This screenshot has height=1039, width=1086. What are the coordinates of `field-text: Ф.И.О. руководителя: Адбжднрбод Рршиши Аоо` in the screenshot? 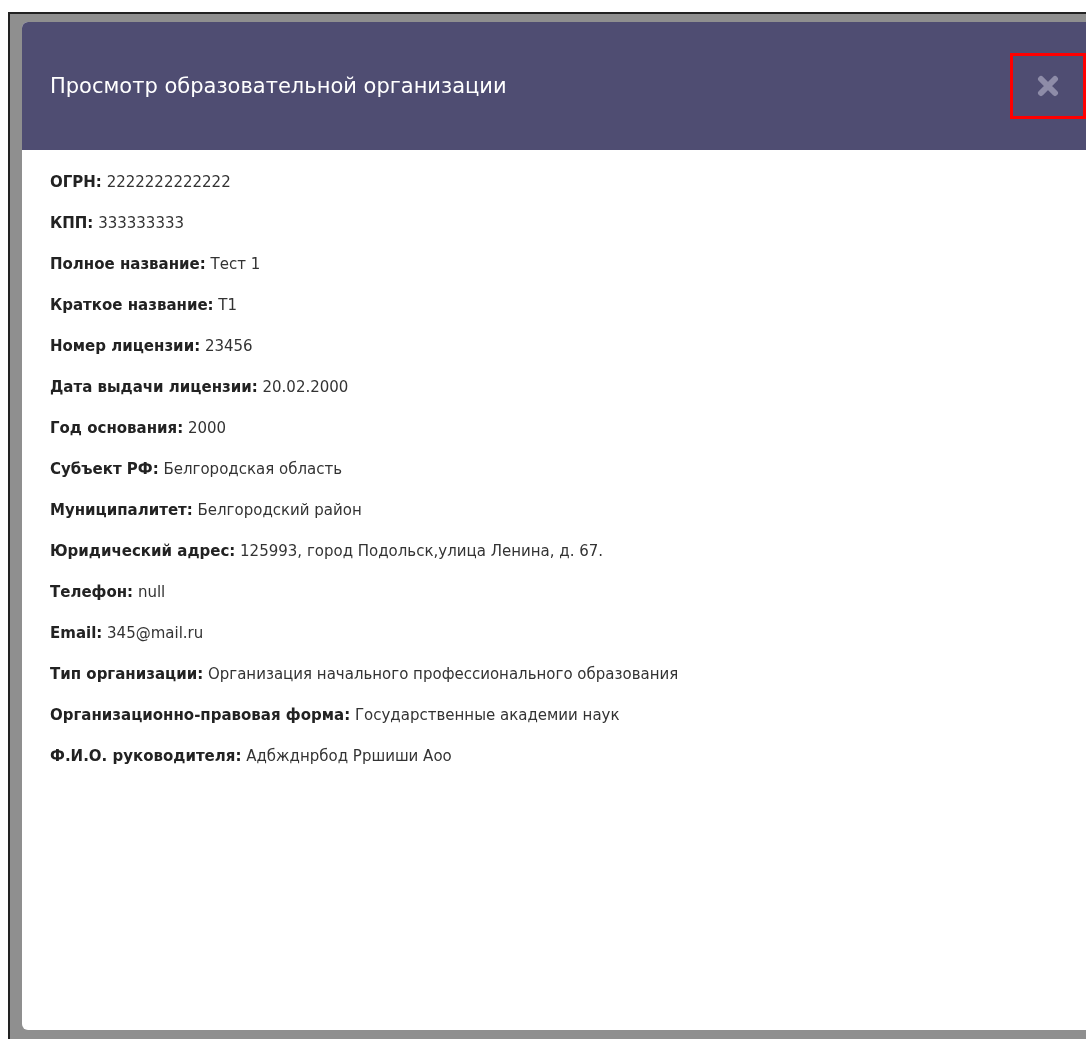 It's located at (251, 756).